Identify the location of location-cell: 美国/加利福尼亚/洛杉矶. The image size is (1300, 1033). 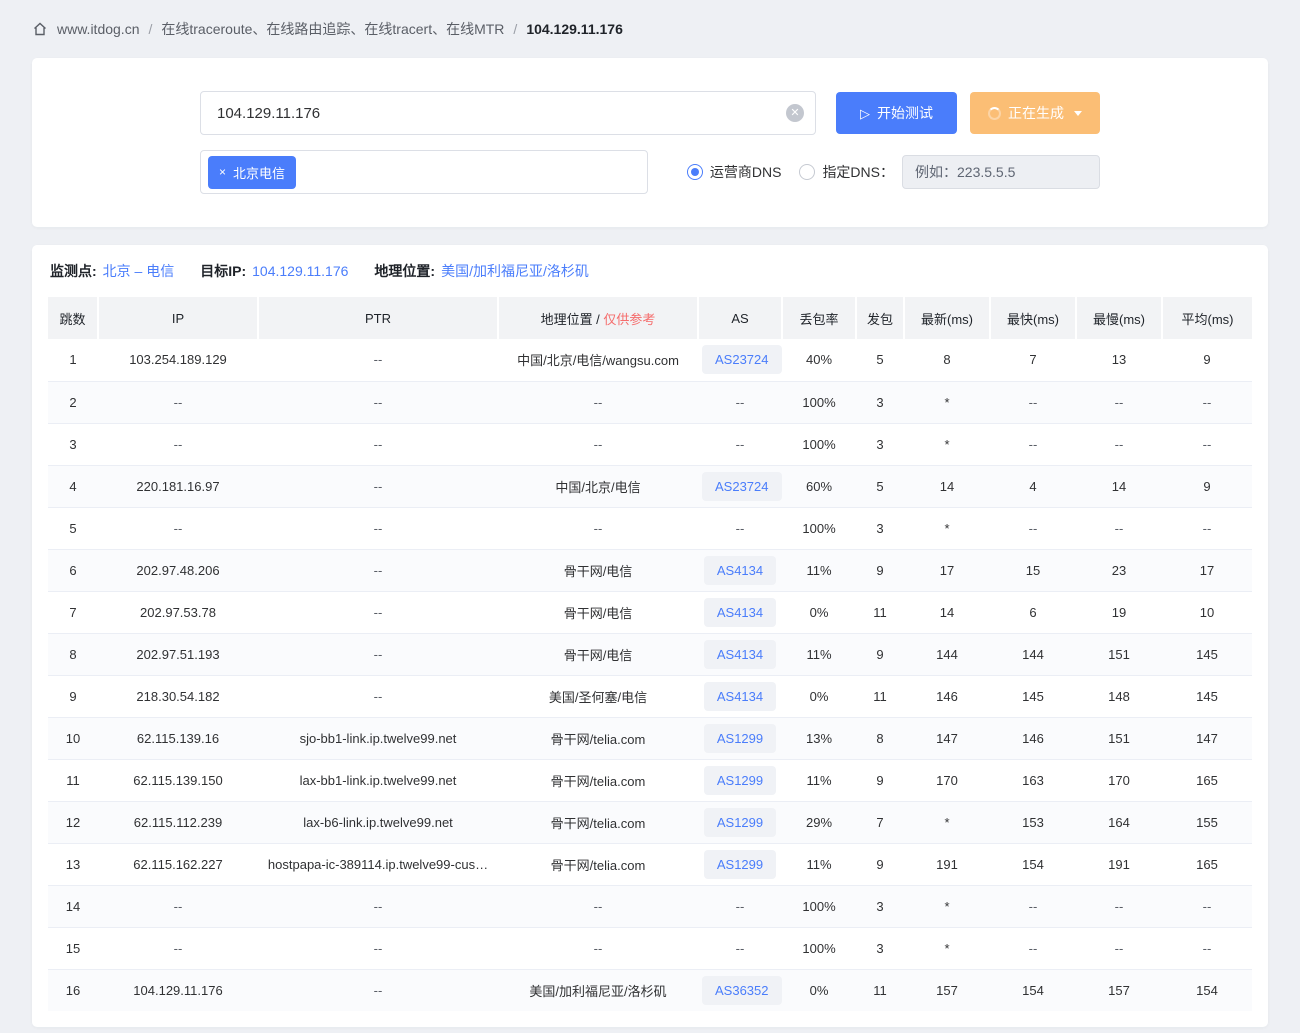
(598, 991).